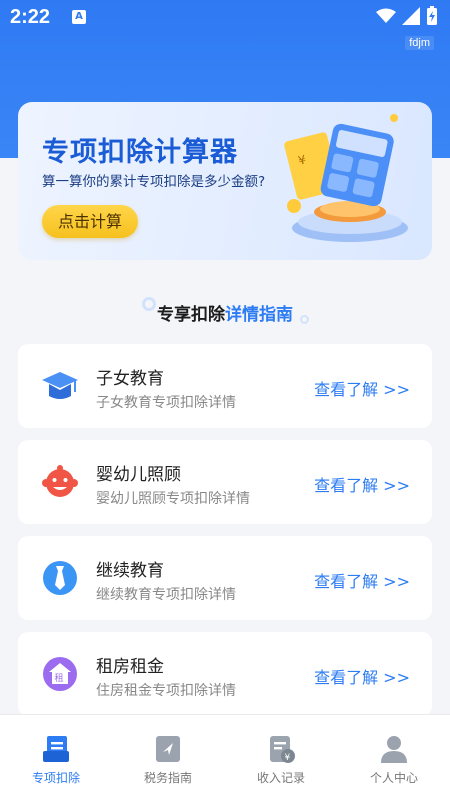 The height and width of the screenshot is (800, 450). I want to click on card-desc: 继续教育专项扣除详情, so click(166, 595).